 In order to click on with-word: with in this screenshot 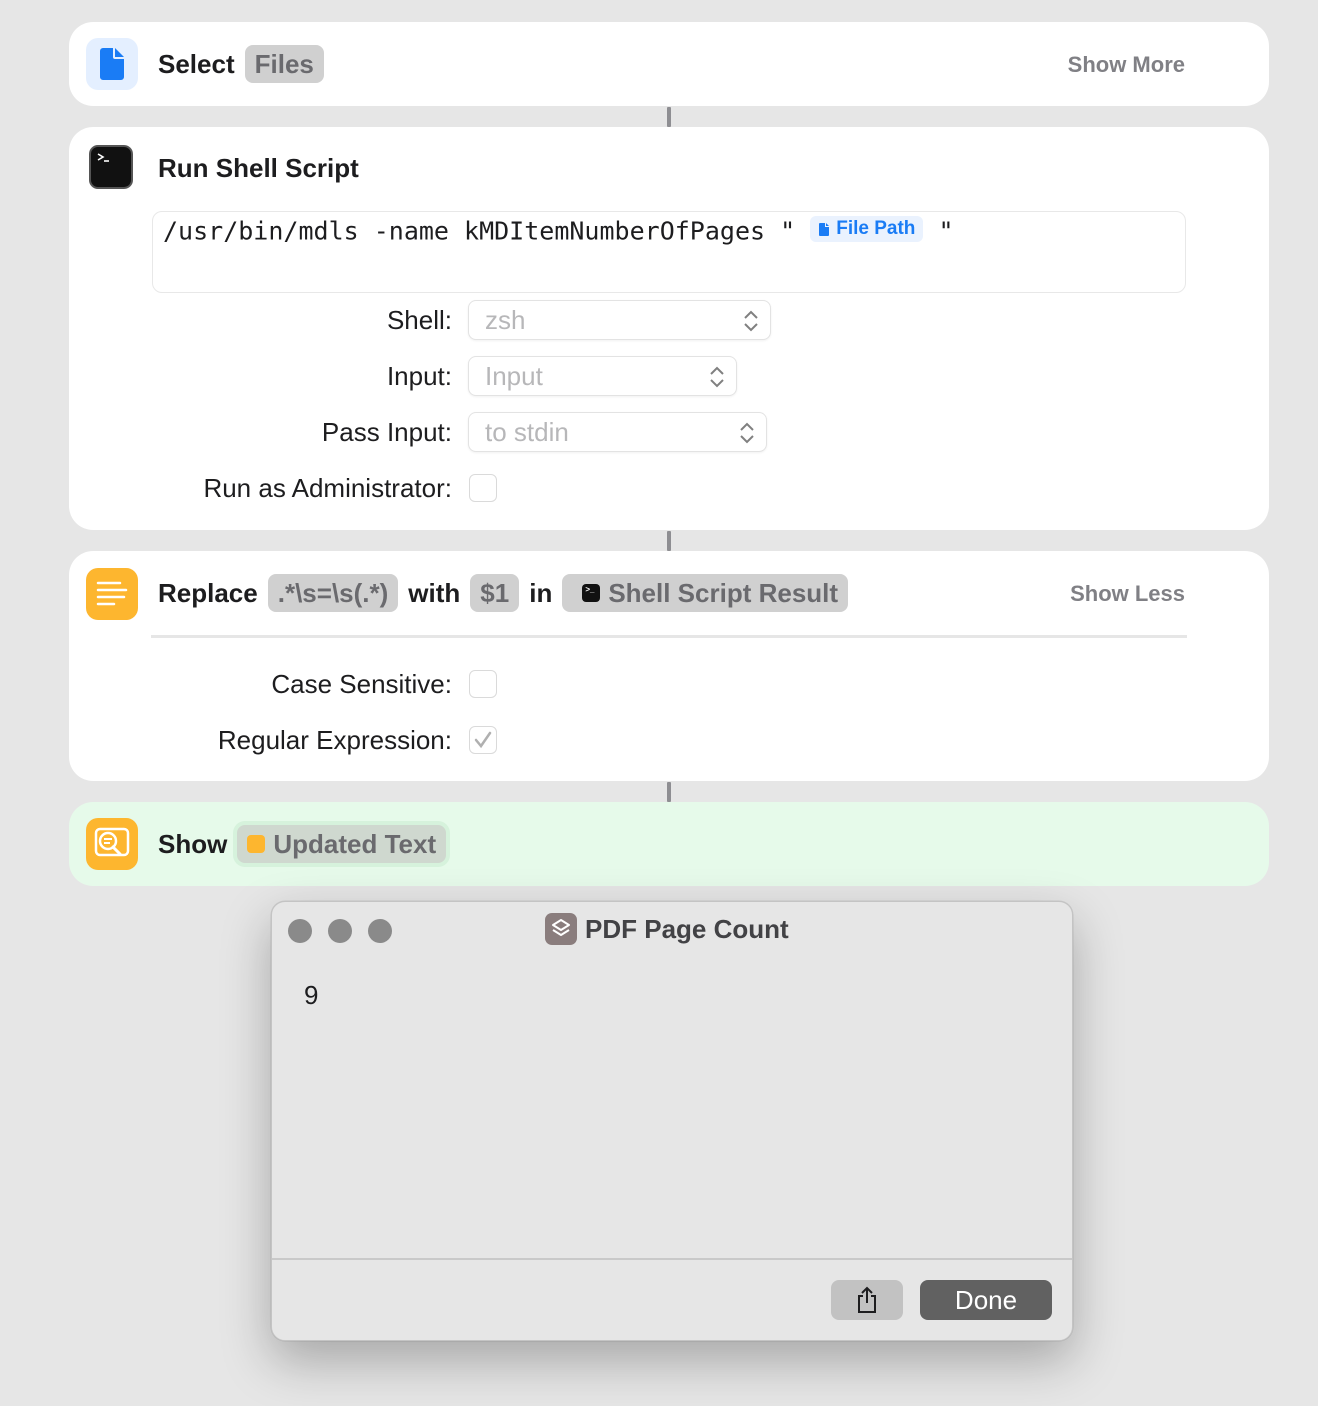, I will do `click(434, 592)`.